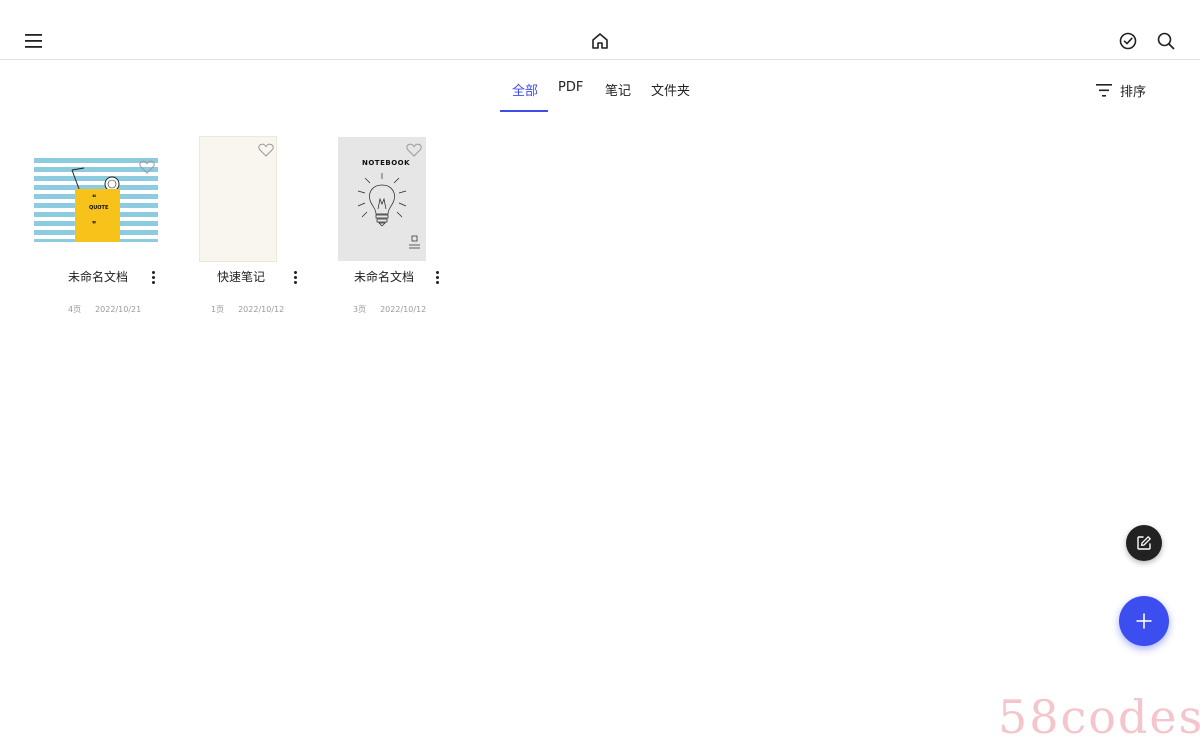  I want to click on menu-icon, so click(34, 41).